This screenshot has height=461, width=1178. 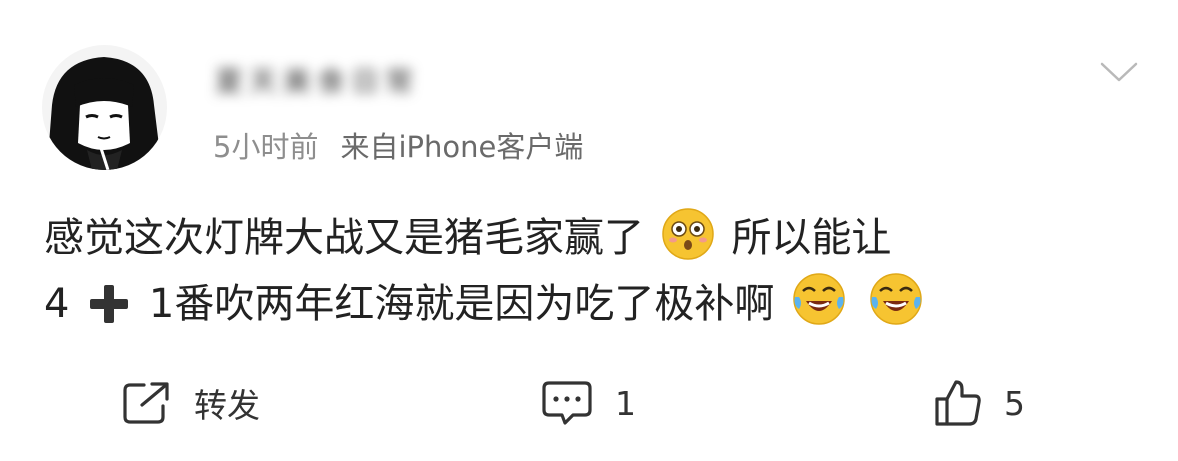 What do you see at coordinates (567, 403) in the screenshot?
I see `comment-icon` at bounding box center [567, 403].